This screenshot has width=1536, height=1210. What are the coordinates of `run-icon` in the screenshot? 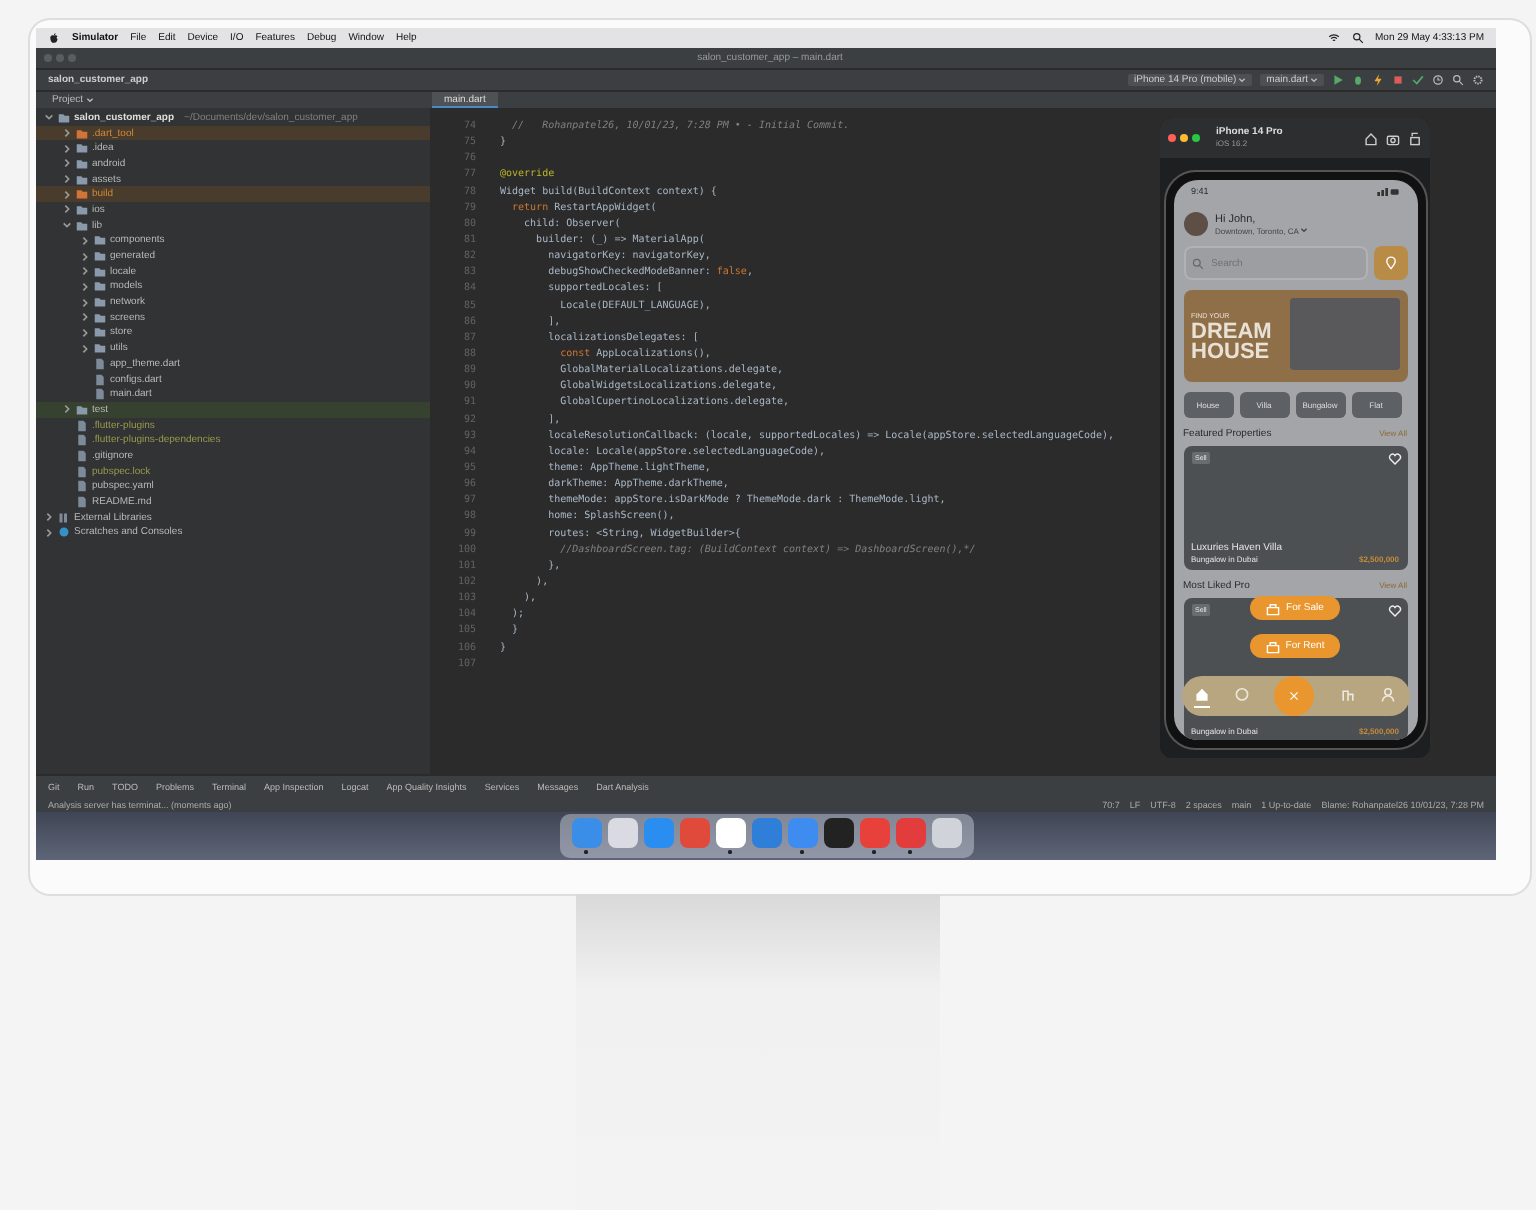 It's located at (1338, 80).